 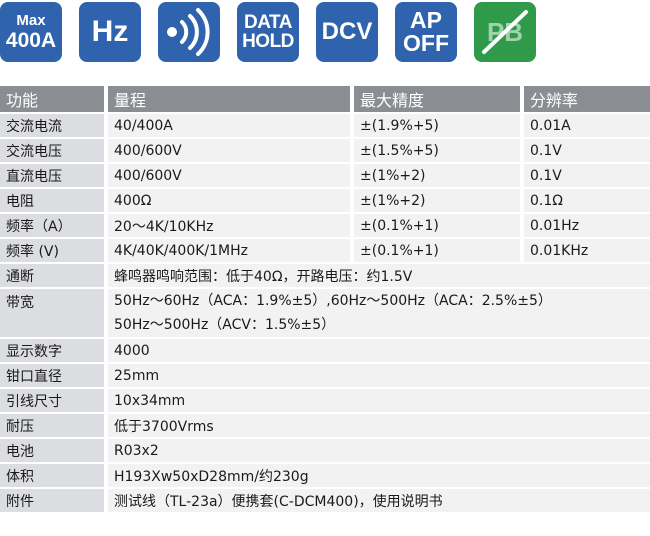 I want to click on row-label: 附件, so click(x=54, y=500).